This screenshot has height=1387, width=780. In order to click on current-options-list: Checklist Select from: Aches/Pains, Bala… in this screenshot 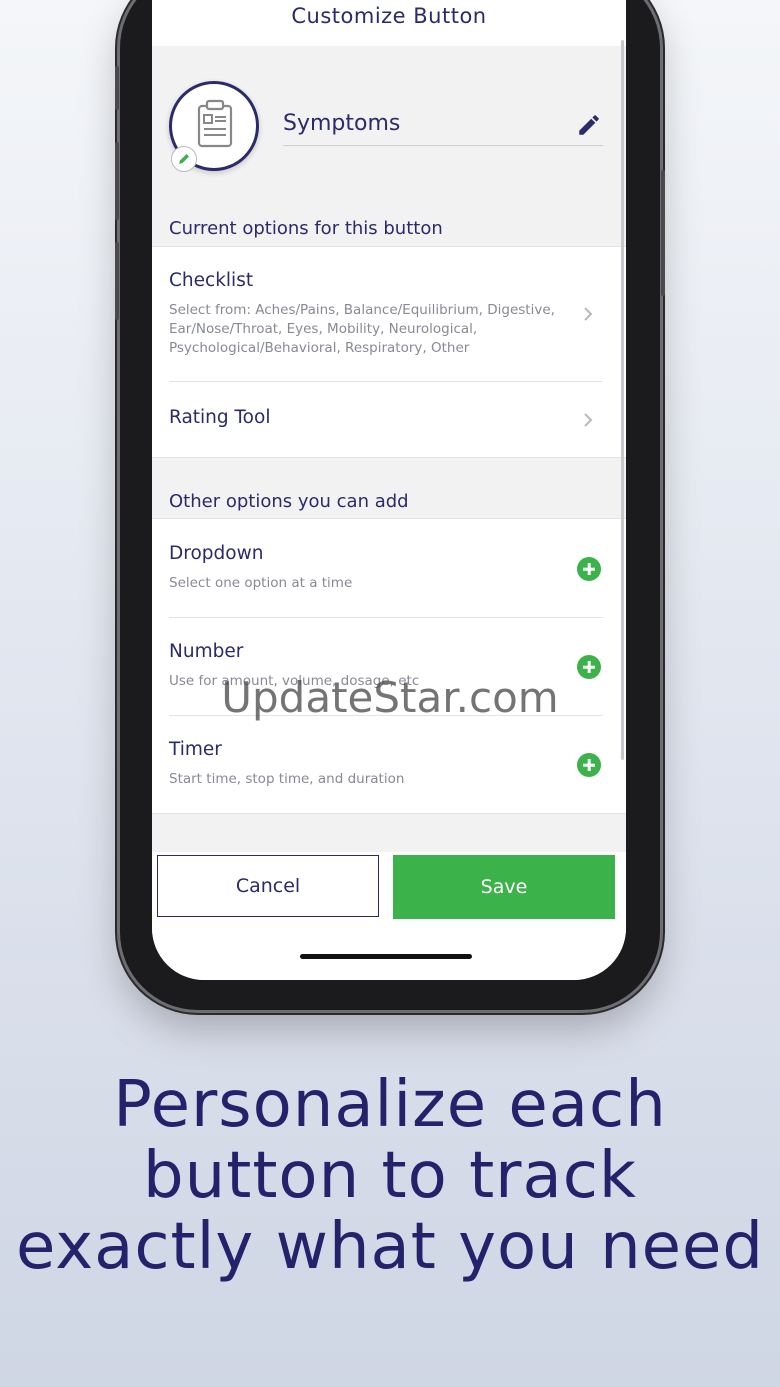, I will do `click(389, 352)`.